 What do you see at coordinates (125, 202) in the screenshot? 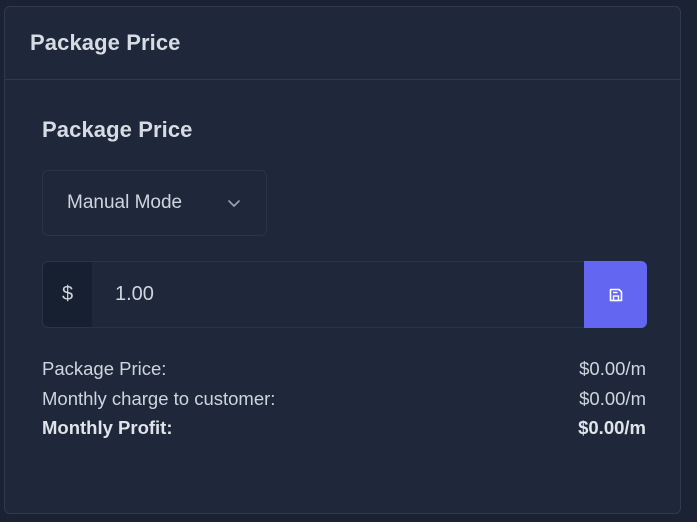
I see `mode-select-value: Manual Mode` at bounding box center [125, 202].